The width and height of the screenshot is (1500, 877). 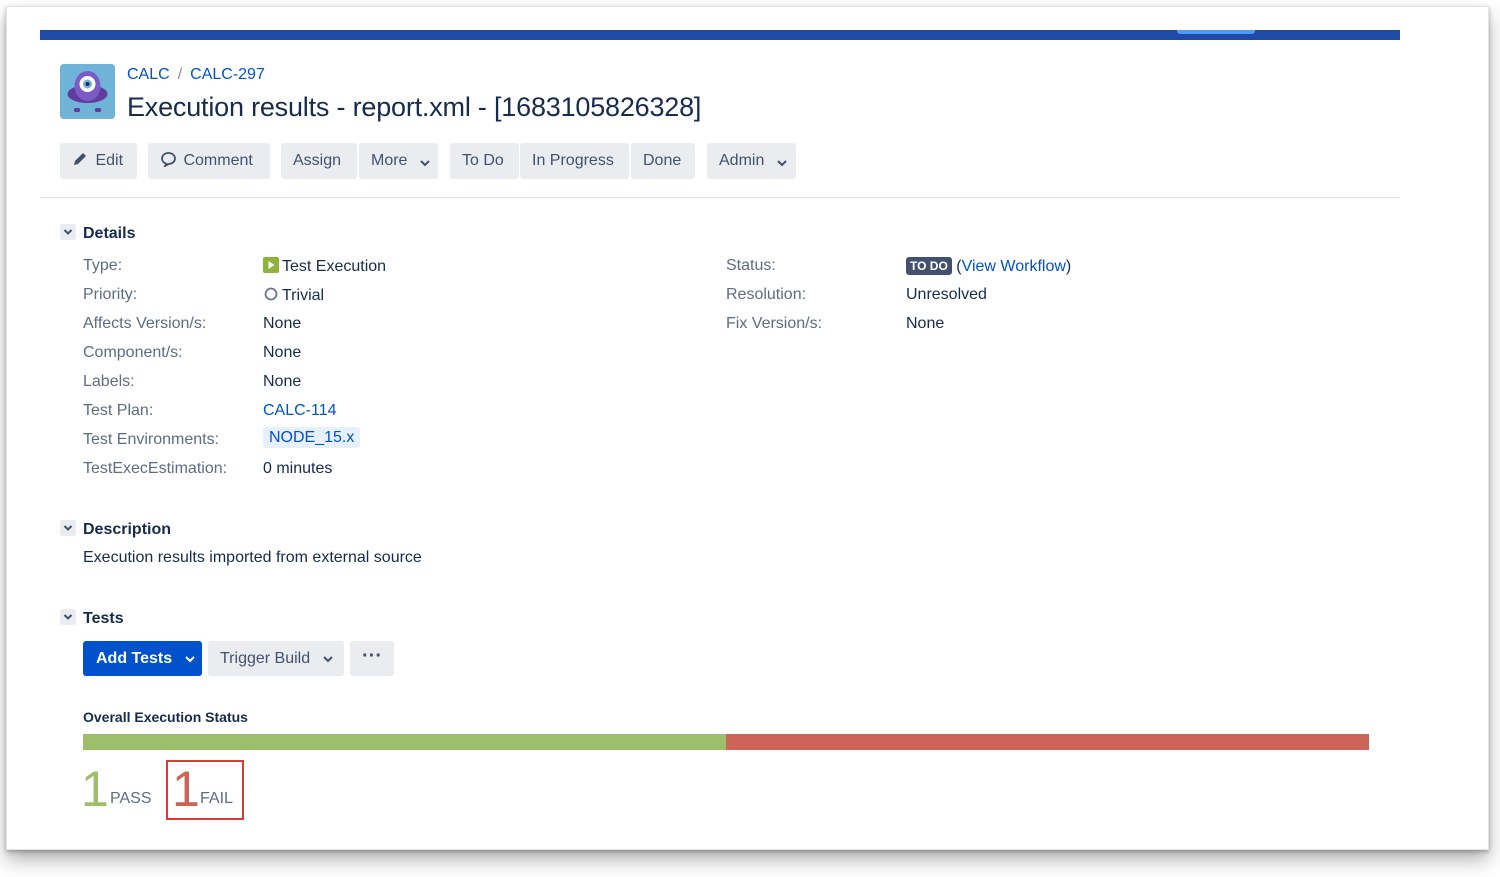 I want to click on test-environments-label: Test Environments:, so click(x=151, y=439).